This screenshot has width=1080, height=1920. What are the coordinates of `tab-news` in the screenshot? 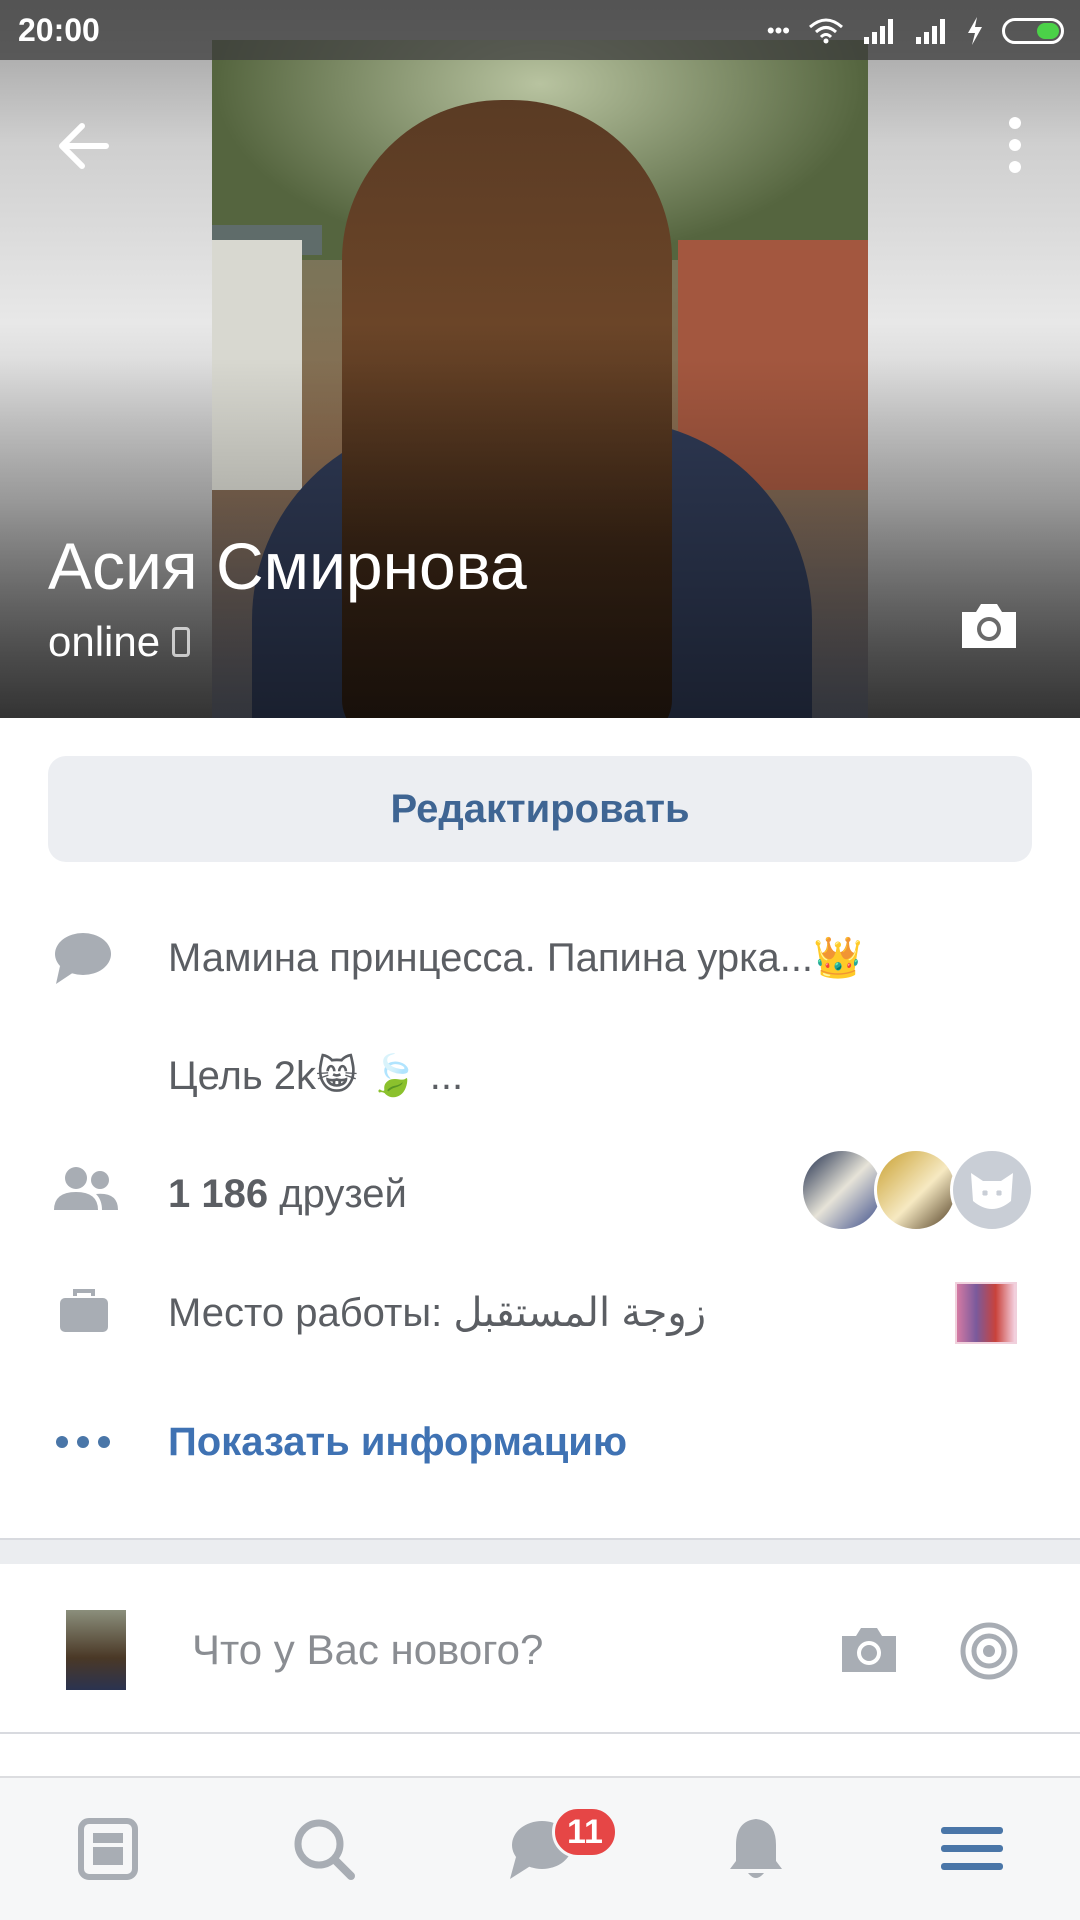 It's located at (108, 1849).